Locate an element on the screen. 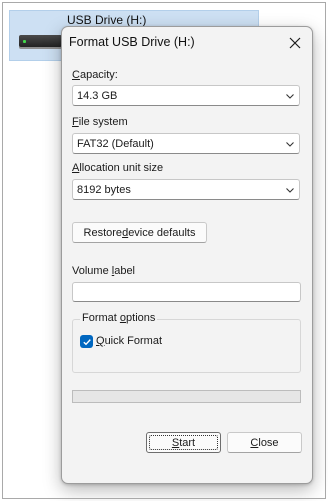 This screenshot has height=501, width=328. allocation-size-value: 8192 bytes is located at coordinates (104, 190).